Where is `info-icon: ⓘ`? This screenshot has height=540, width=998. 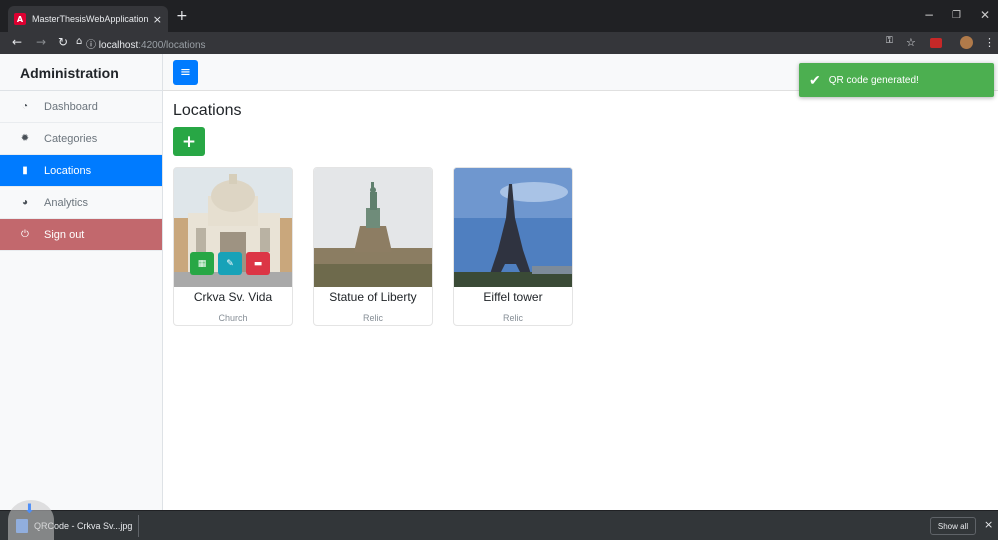
info-icon: ⓘ is located at coordinates (92, 45).